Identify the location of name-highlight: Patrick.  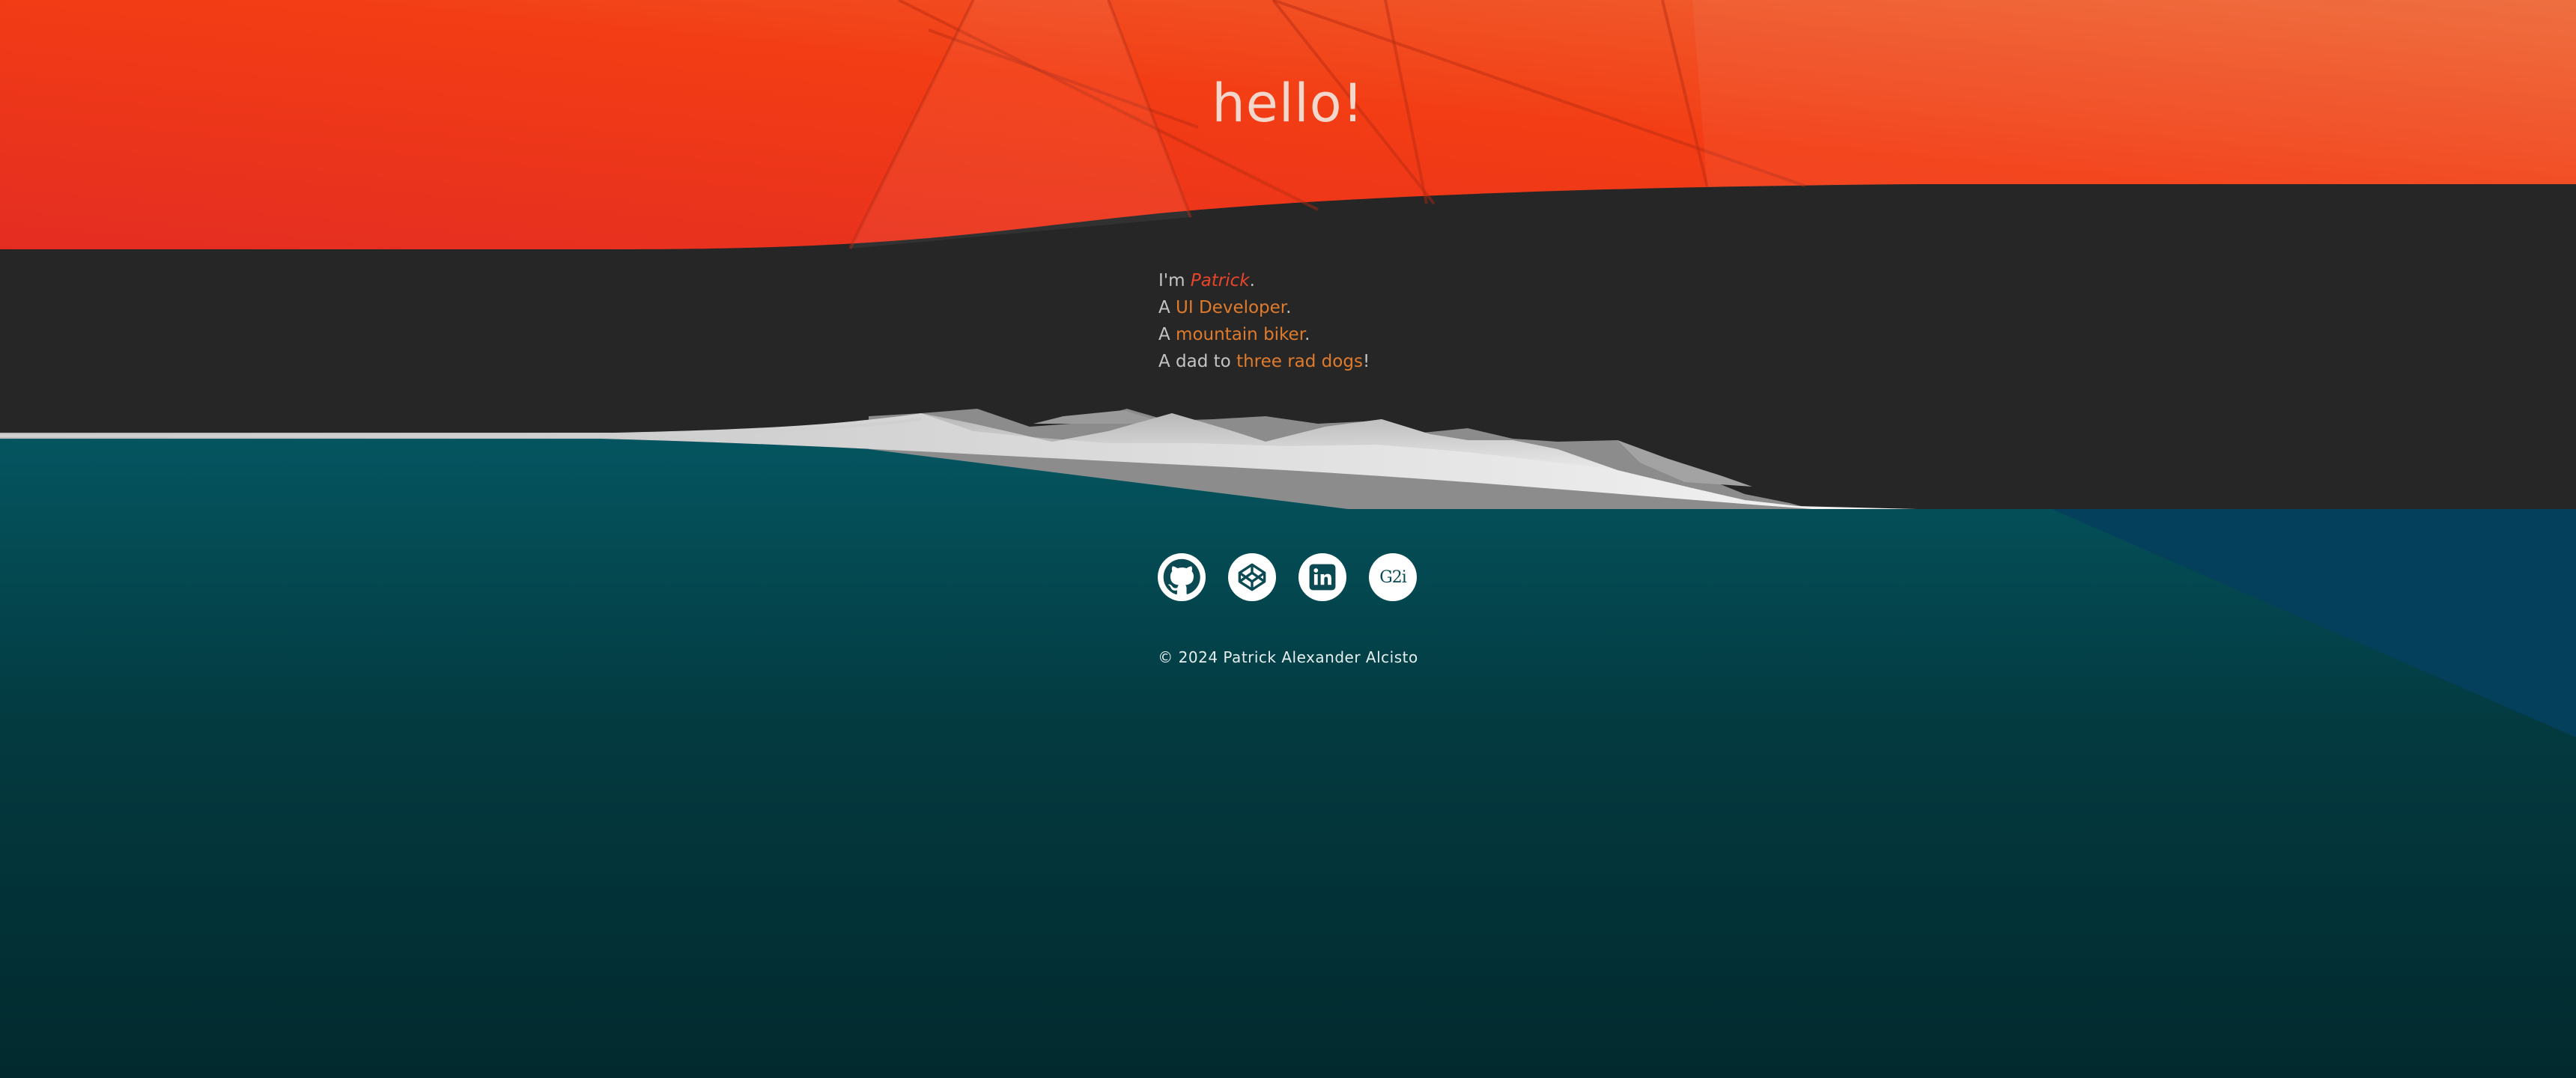
(1220, 280).